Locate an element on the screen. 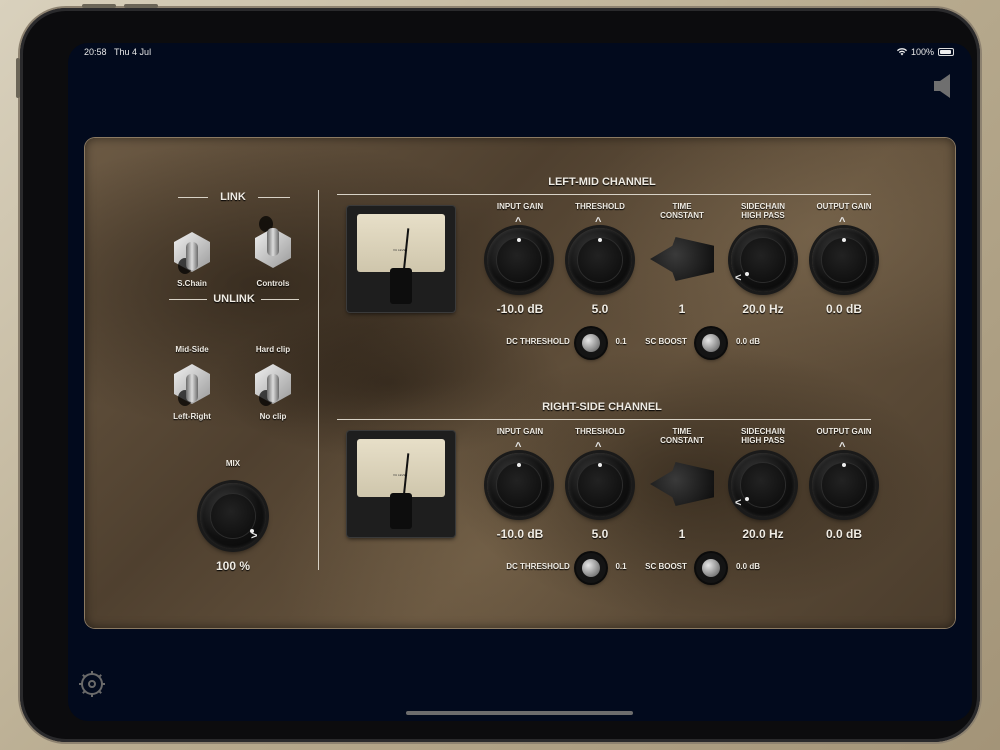  left-mid-title: LEFT-MID CHANNEL is located at coordinates (602, 182).